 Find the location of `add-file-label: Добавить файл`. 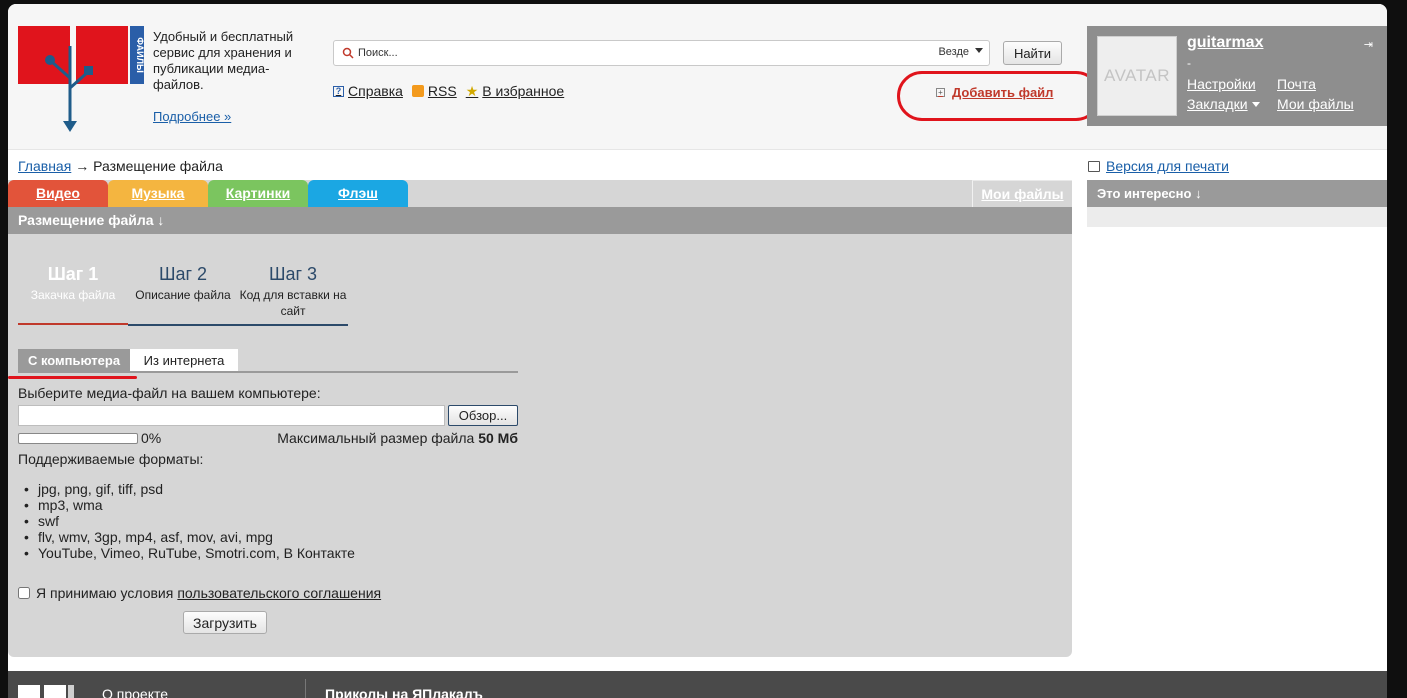

add-file-label: Добавить файл is located at coordinates (1003, 92).